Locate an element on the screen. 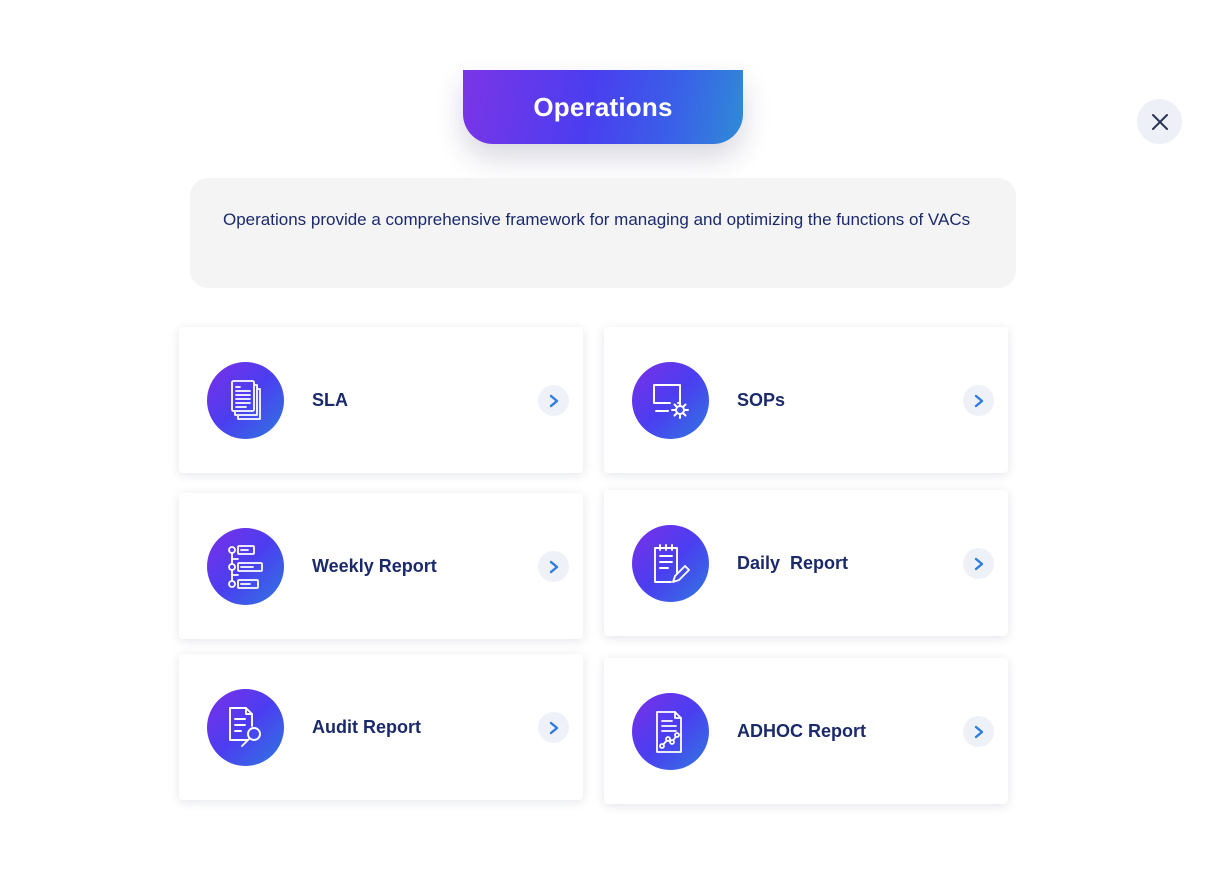 The width and height of the screenshot is (1206, 888). document-search-icon is located at coordinates (245, 727).